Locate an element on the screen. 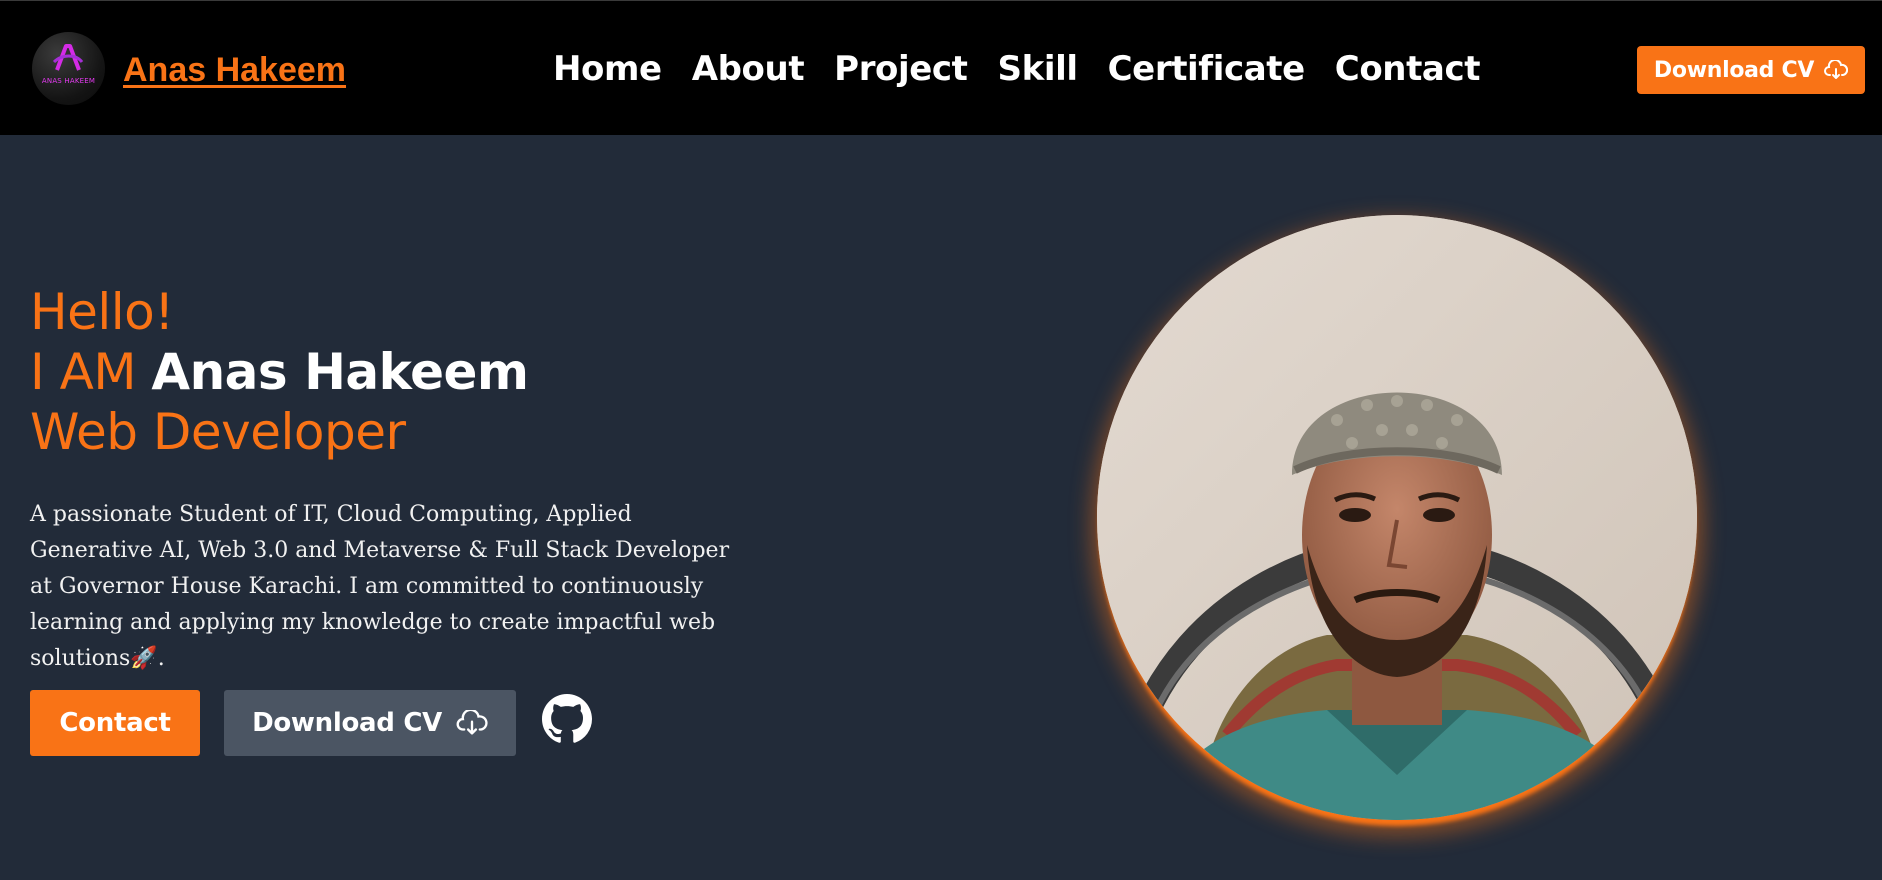 This screenshot has width=1882, height=880. nav-download-cv-label: Download CV is located at coordinates (1734, 70).